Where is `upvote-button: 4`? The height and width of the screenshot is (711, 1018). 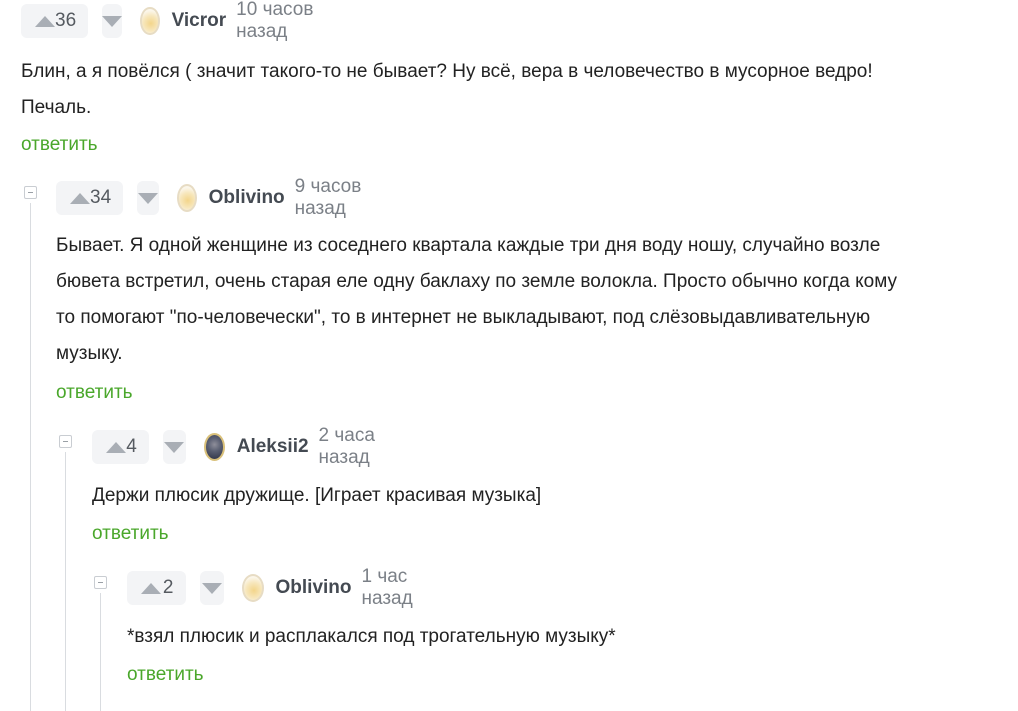 upvote-button: 4 is located at coordinates (120, 447).